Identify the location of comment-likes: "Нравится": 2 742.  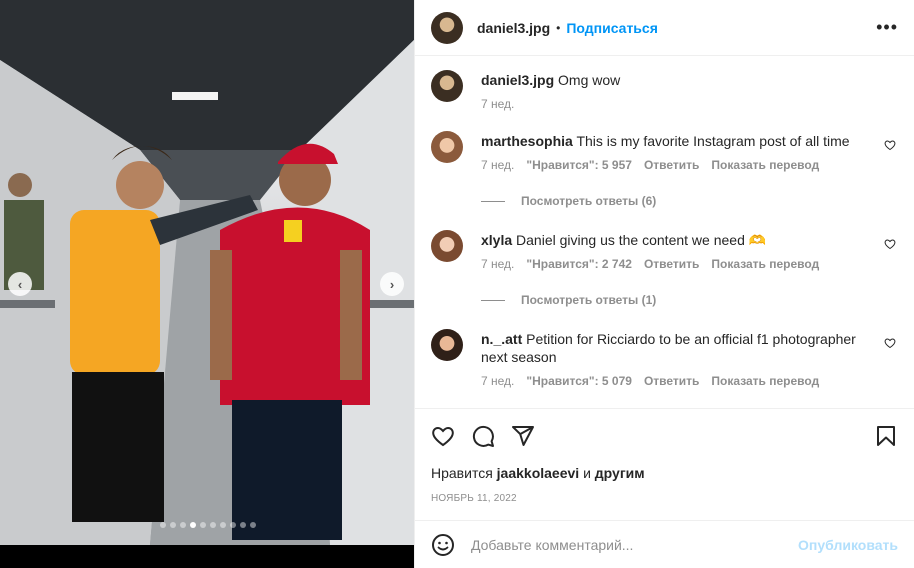
(579, 264).